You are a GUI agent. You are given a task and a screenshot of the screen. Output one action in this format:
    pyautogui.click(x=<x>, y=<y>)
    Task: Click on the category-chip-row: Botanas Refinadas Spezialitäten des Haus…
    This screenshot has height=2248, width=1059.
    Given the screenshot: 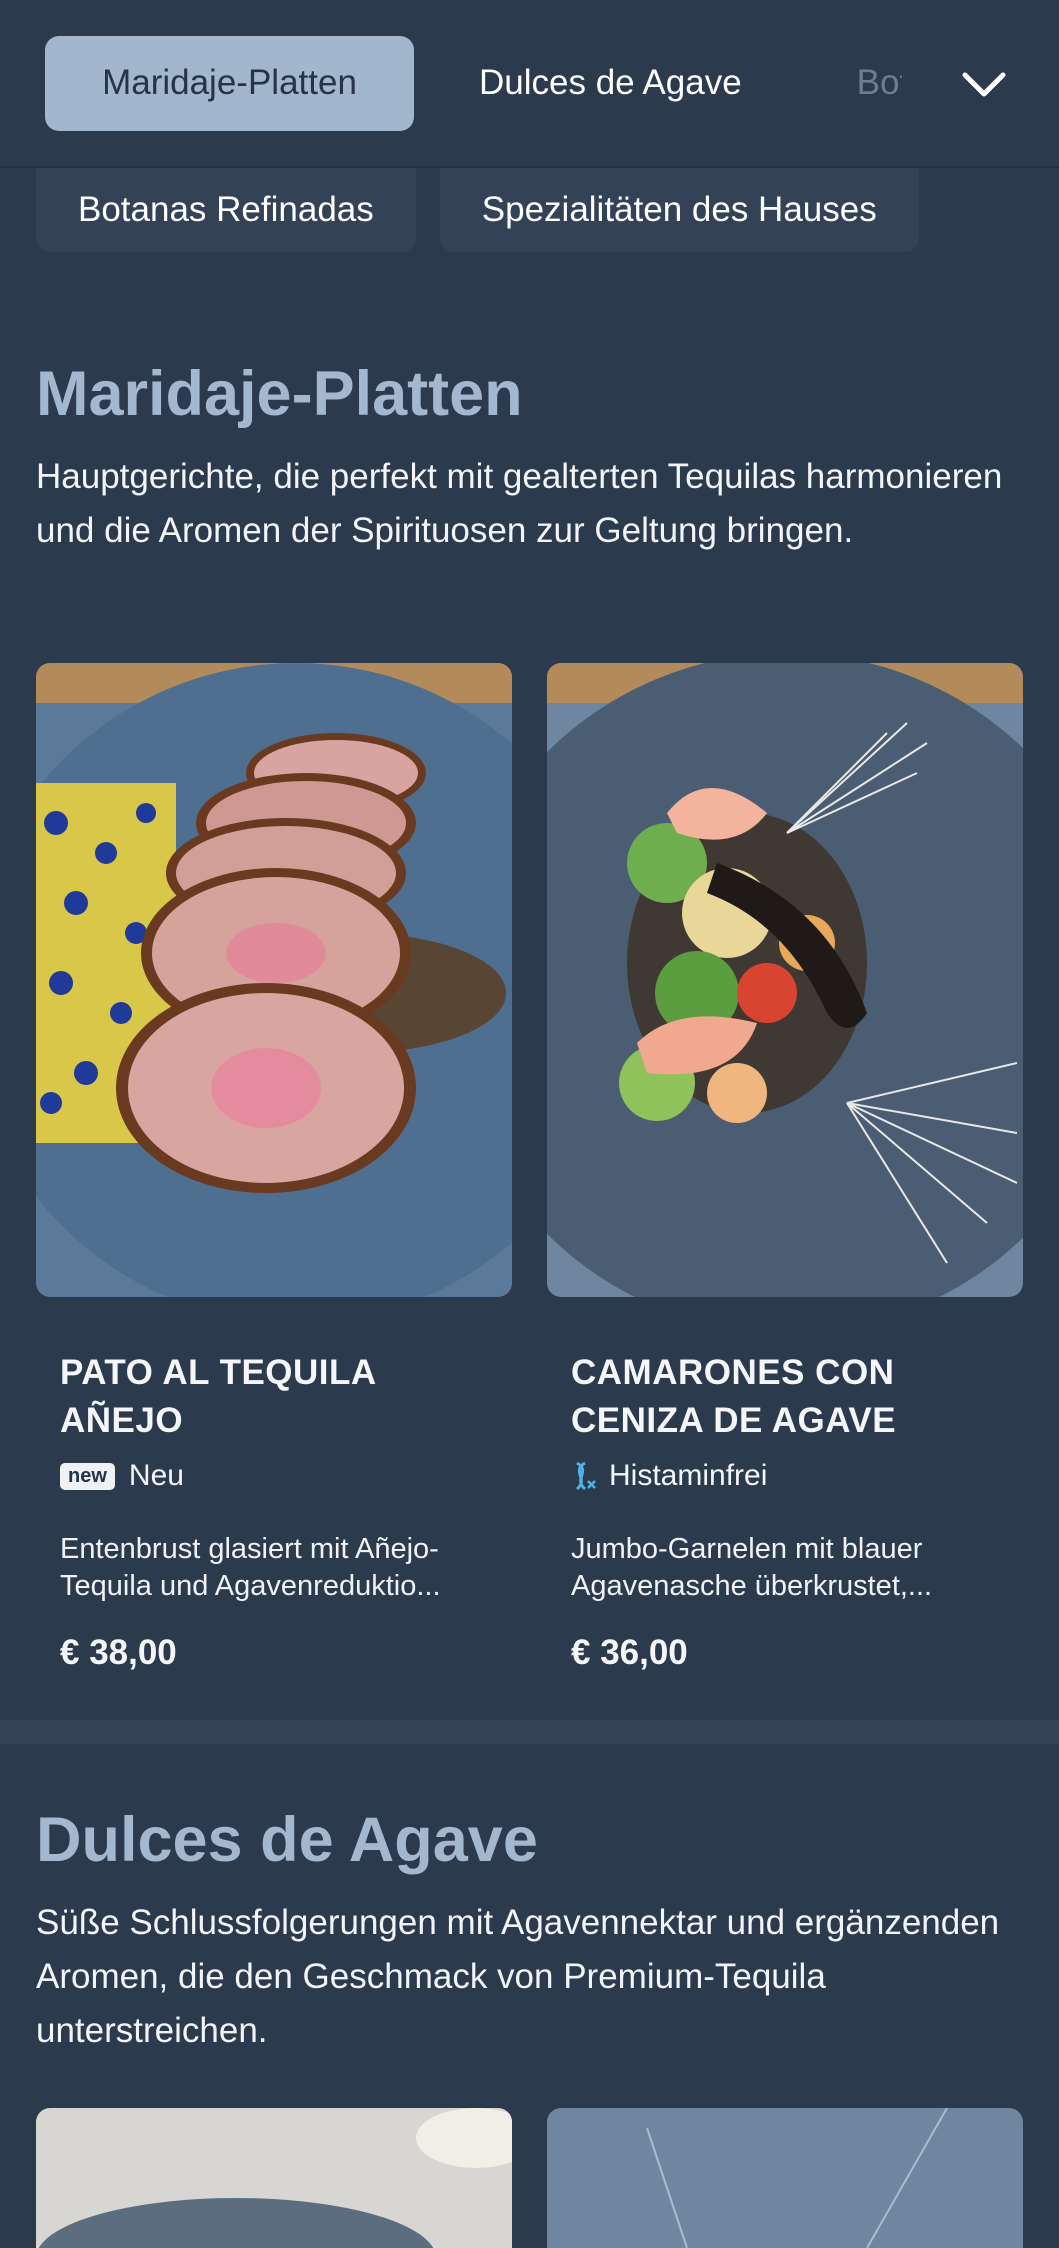 What is the action you would take?
    pyautogui.click(x=477, y=210)
    